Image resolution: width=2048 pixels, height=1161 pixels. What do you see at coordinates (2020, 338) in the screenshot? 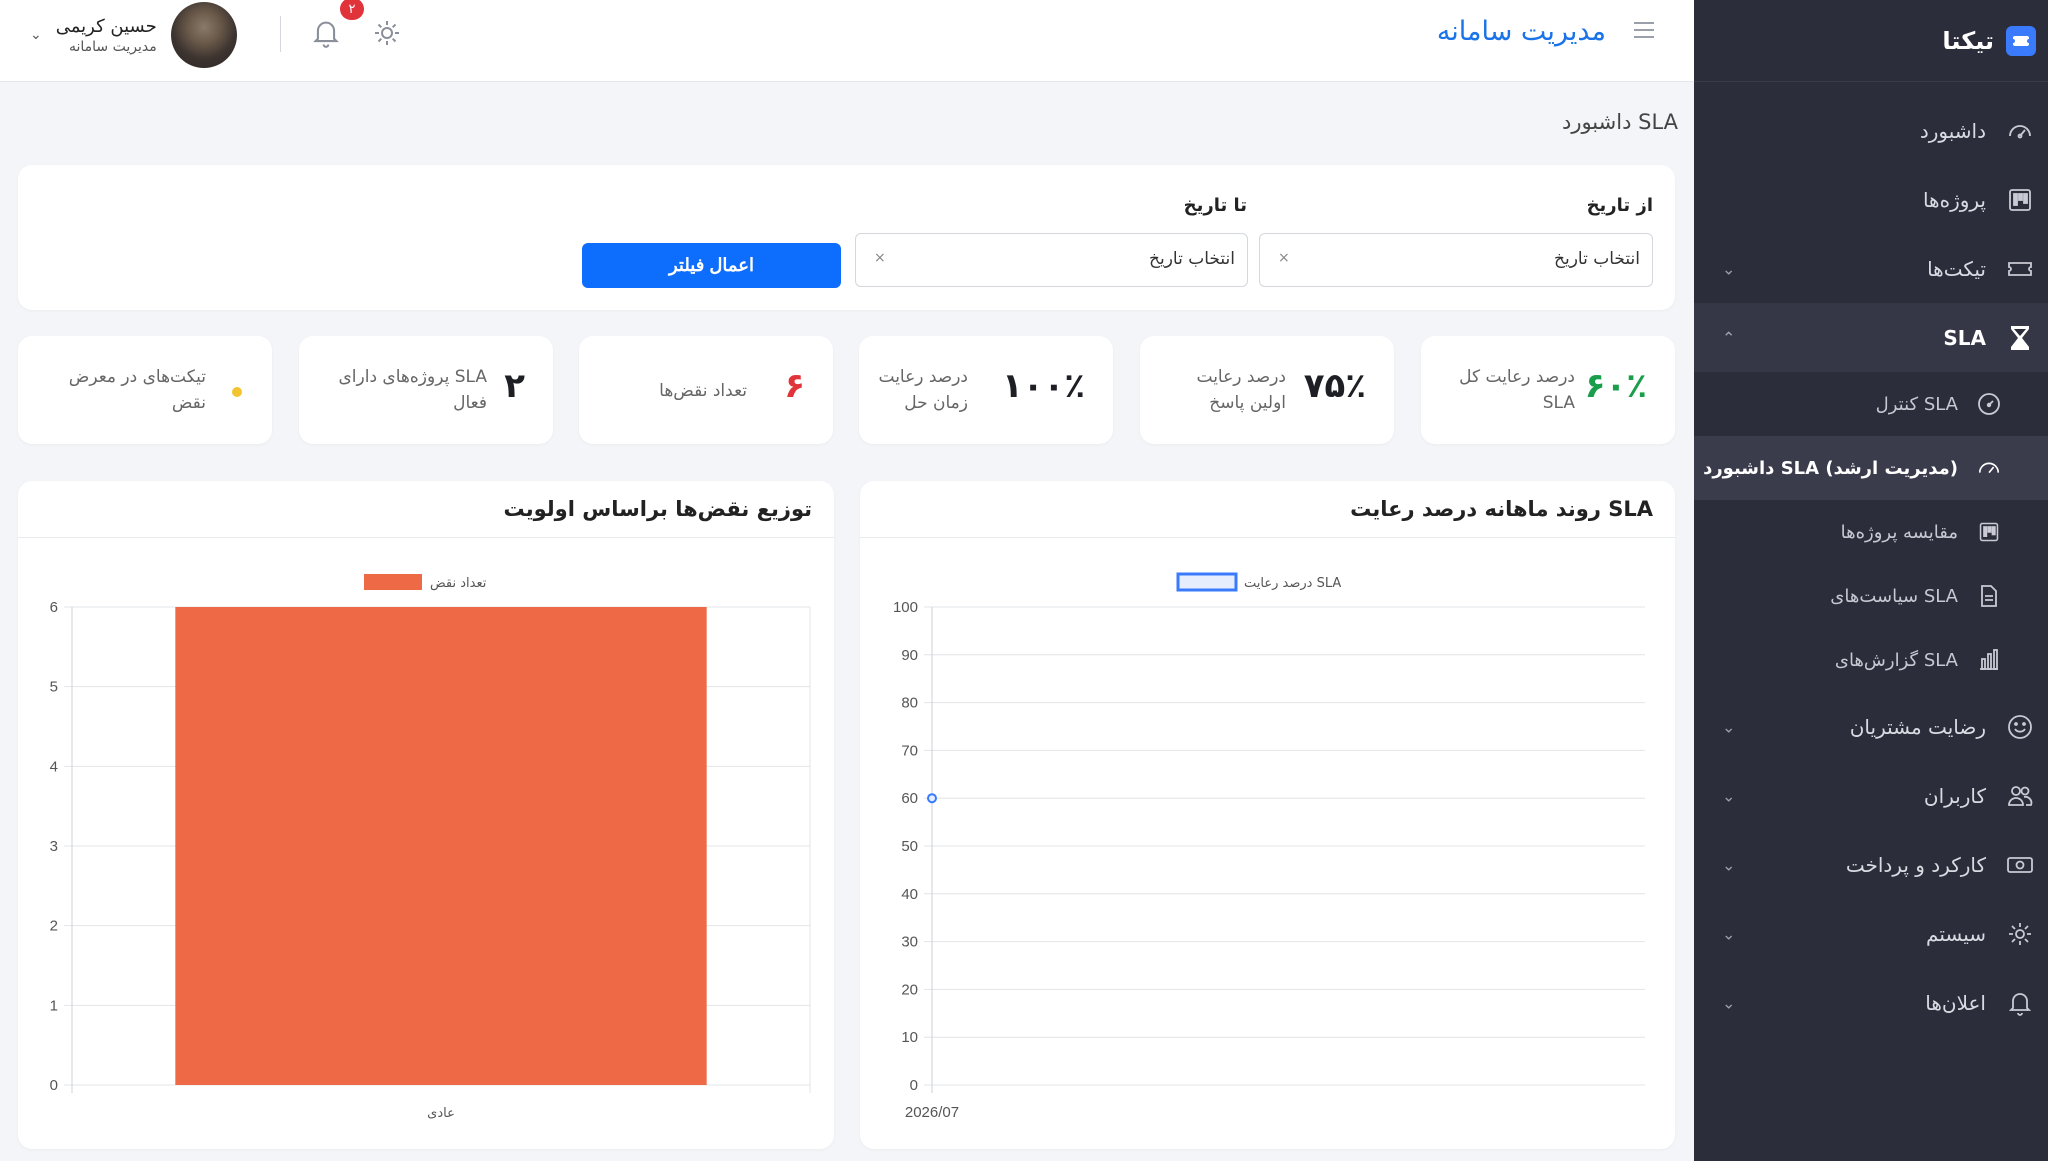
I see `hourglass-icon` at bounding box center [2020, 338].